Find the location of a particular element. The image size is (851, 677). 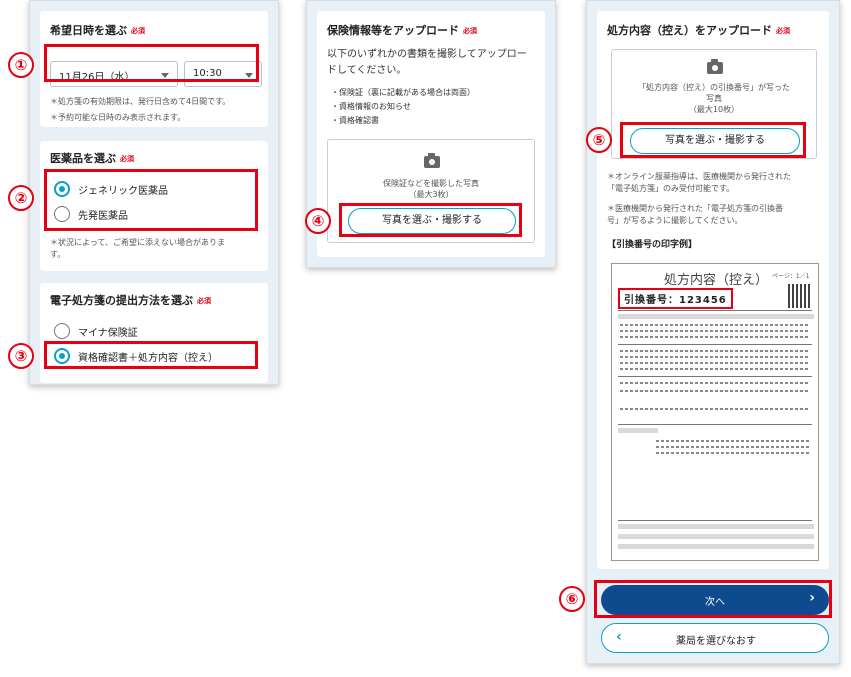

sample-exchange-code: 引換番号：123456 is located at coordinates (675, 298).